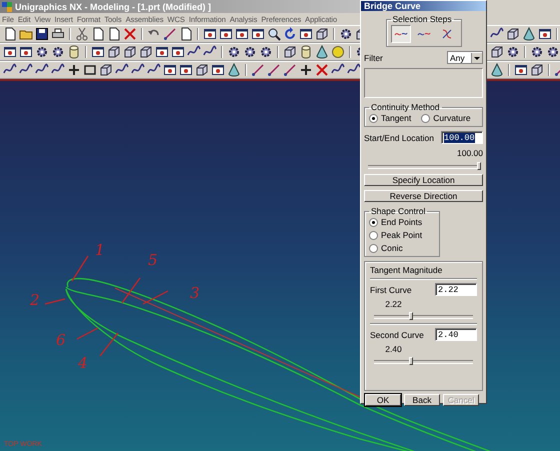 This screenshot has width=560, height=451. What do you see at coordinates (469, 153) in the screenshot?
I see `slider-reading: 100.00` at bounding box center [469, 153].